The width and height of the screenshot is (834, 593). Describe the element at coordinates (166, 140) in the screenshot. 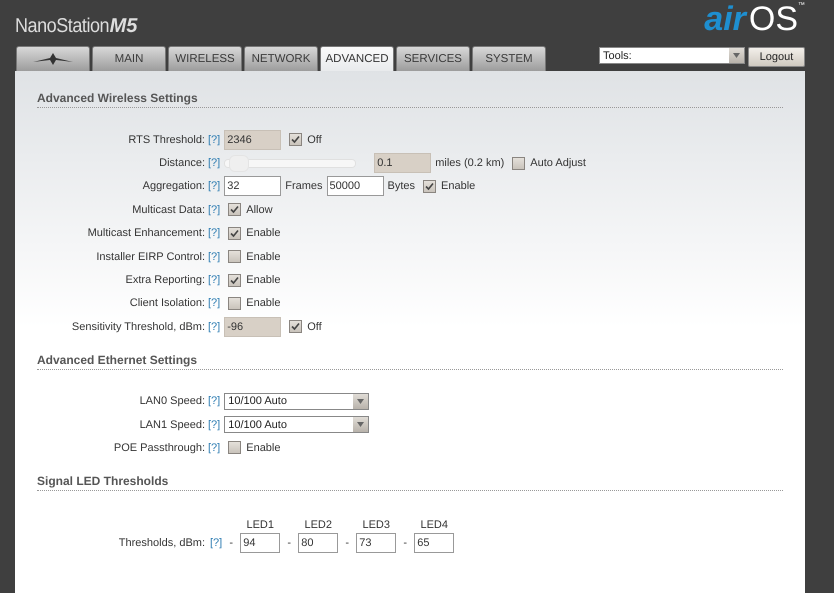

I see `field-label: RTS Threshold:` at that location.